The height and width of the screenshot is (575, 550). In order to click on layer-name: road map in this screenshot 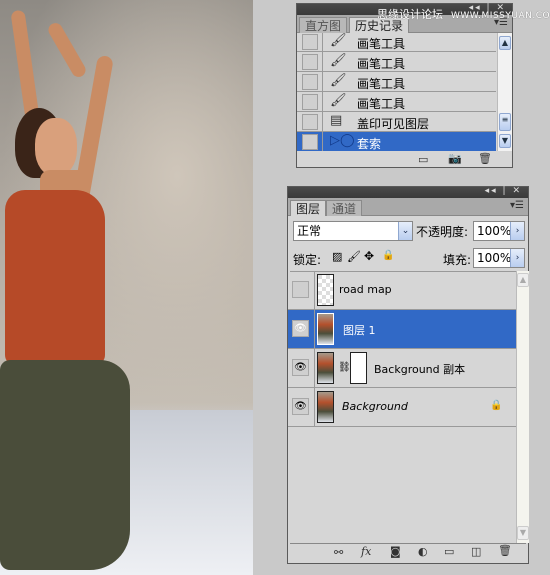, I will do `click(365, 289)`.